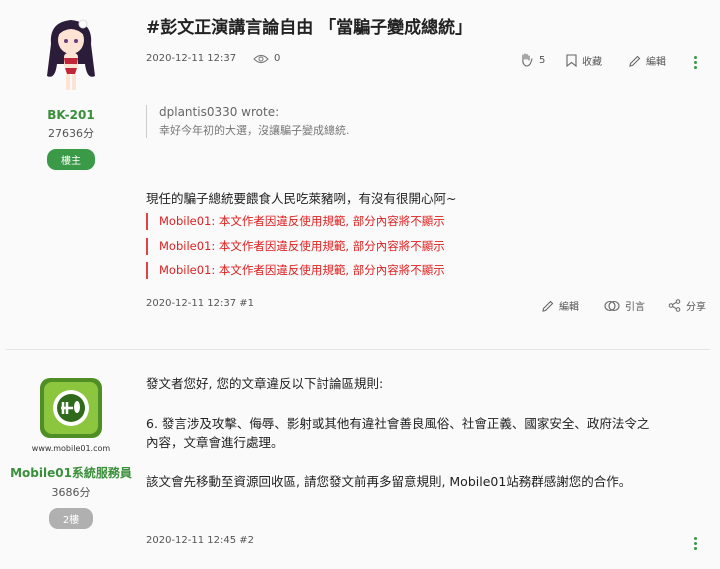  Describe the element at coordinates (696, 307) in the screenshot. I see `share-label: 分享` at that location.